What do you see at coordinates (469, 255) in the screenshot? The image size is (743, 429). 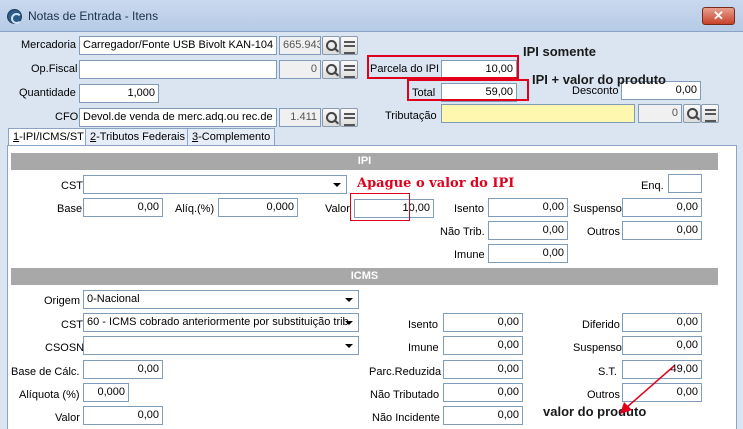 I see `ipi-imune-label: Imune` at bounding box center [469, 255].